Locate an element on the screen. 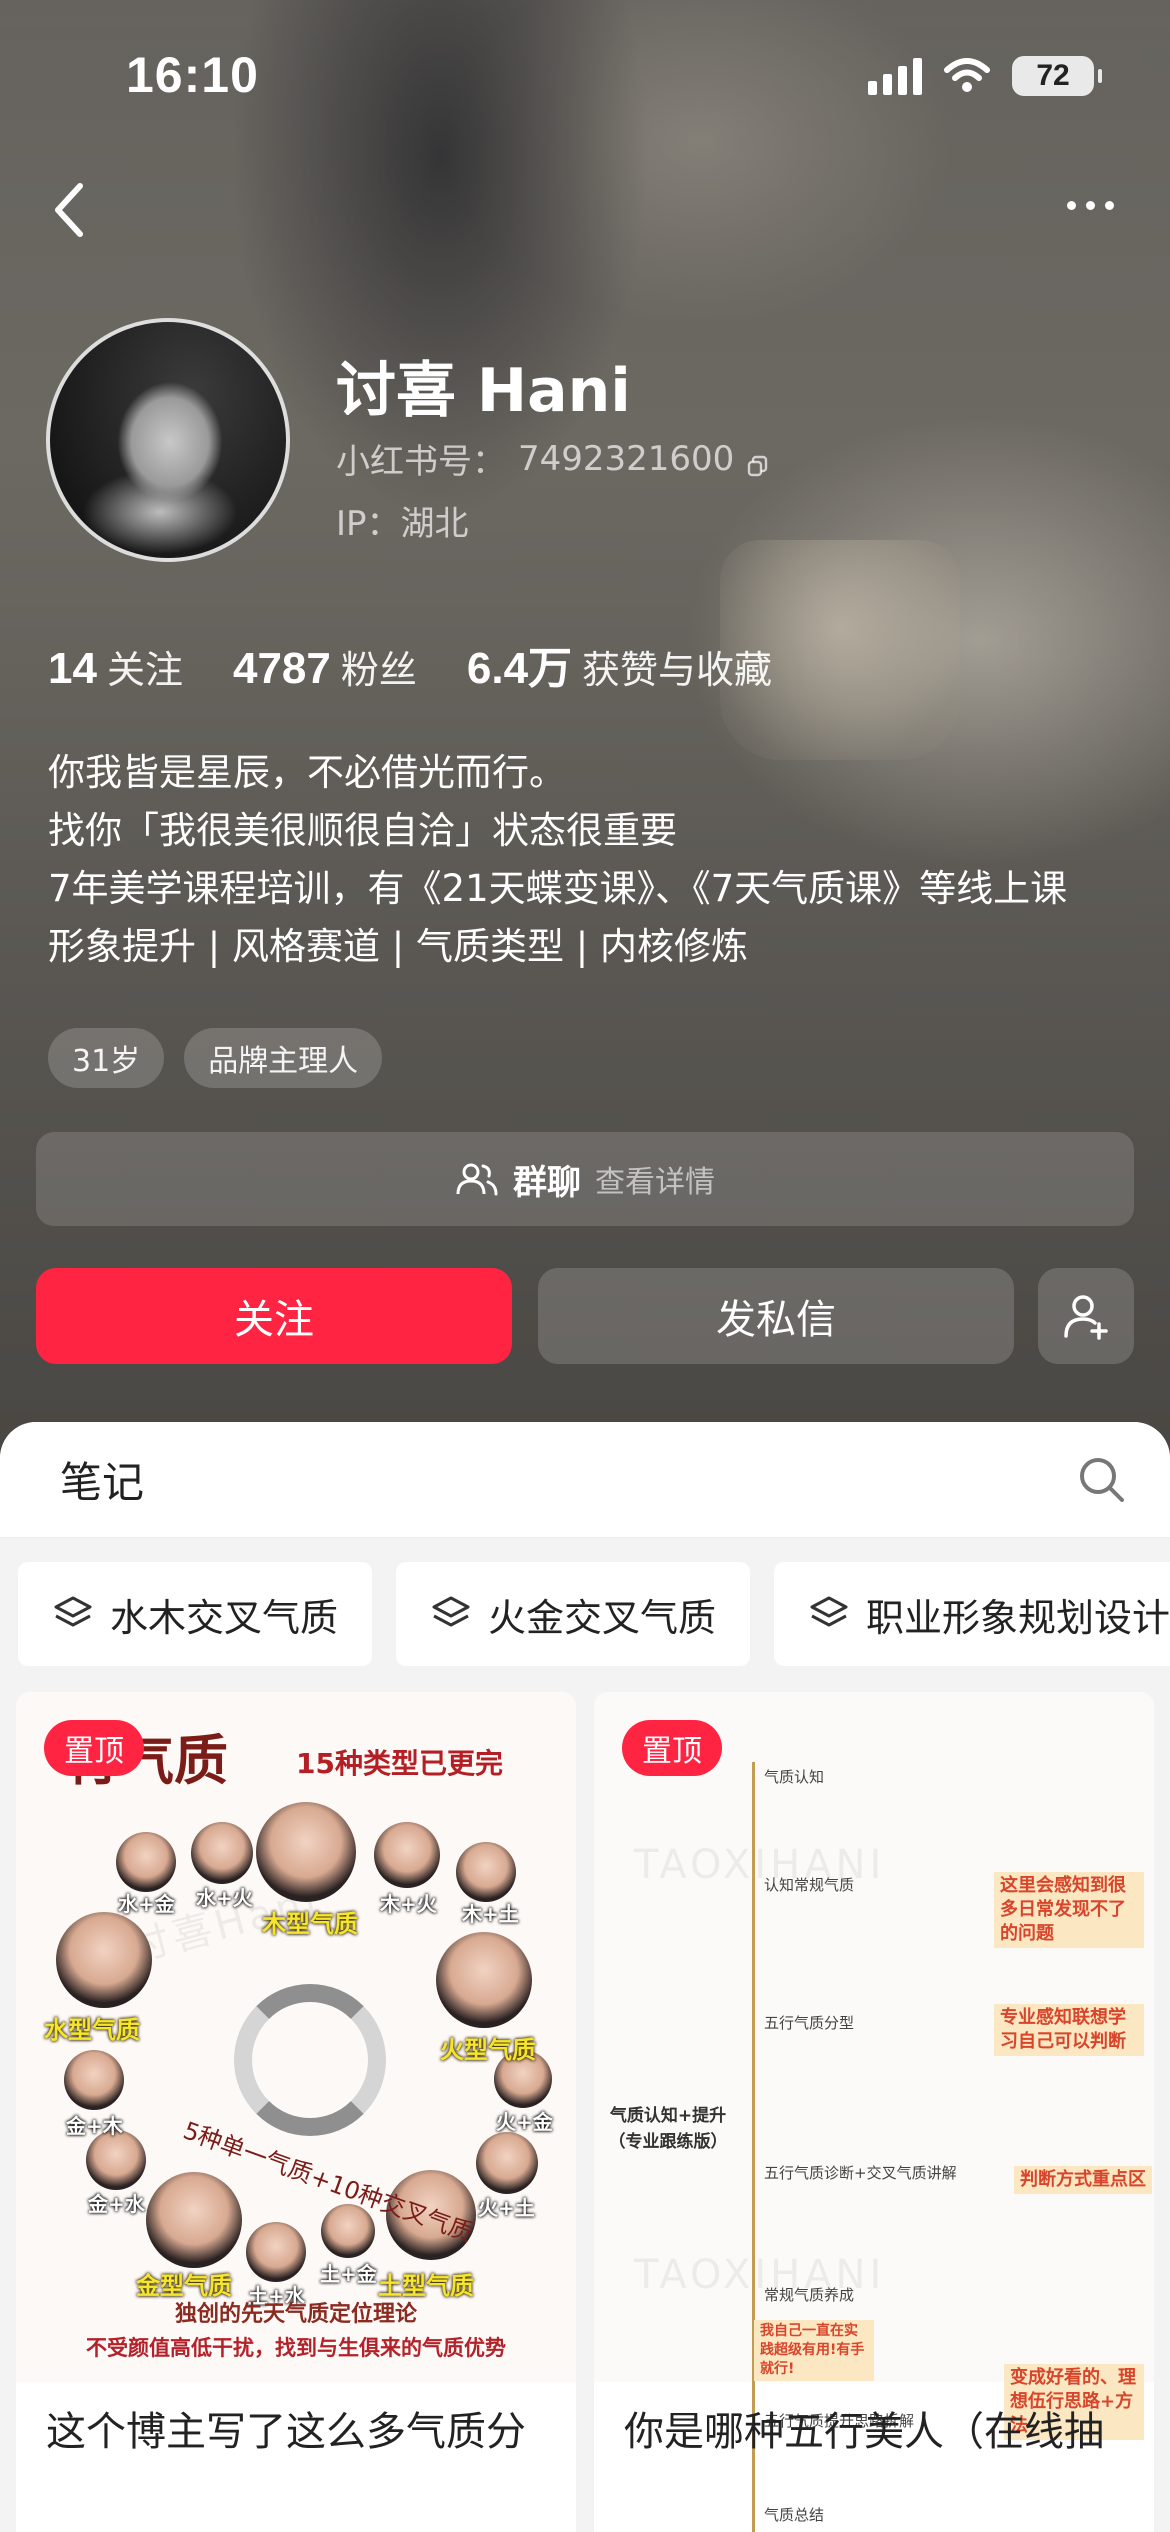 The width and height of the screenshot is (1170, 2532). type-label: 金+水 is located at coordinates (116, 2204).